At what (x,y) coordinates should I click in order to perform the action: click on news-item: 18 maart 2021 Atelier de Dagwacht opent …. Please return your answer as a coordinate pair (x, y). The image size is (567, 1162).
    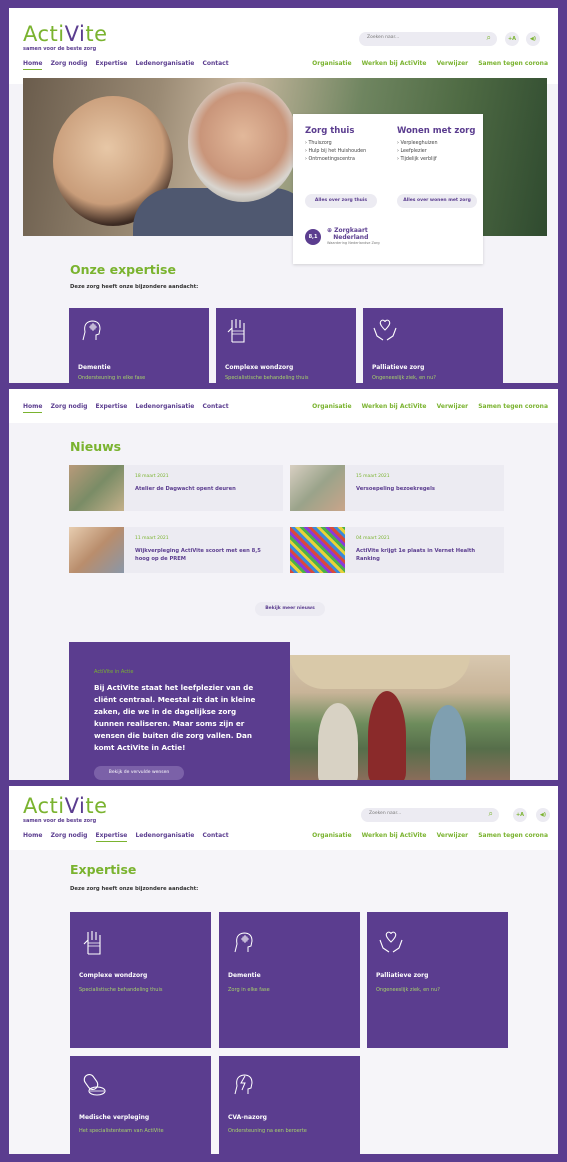
    Looking at the image, I should click on (176, 488).